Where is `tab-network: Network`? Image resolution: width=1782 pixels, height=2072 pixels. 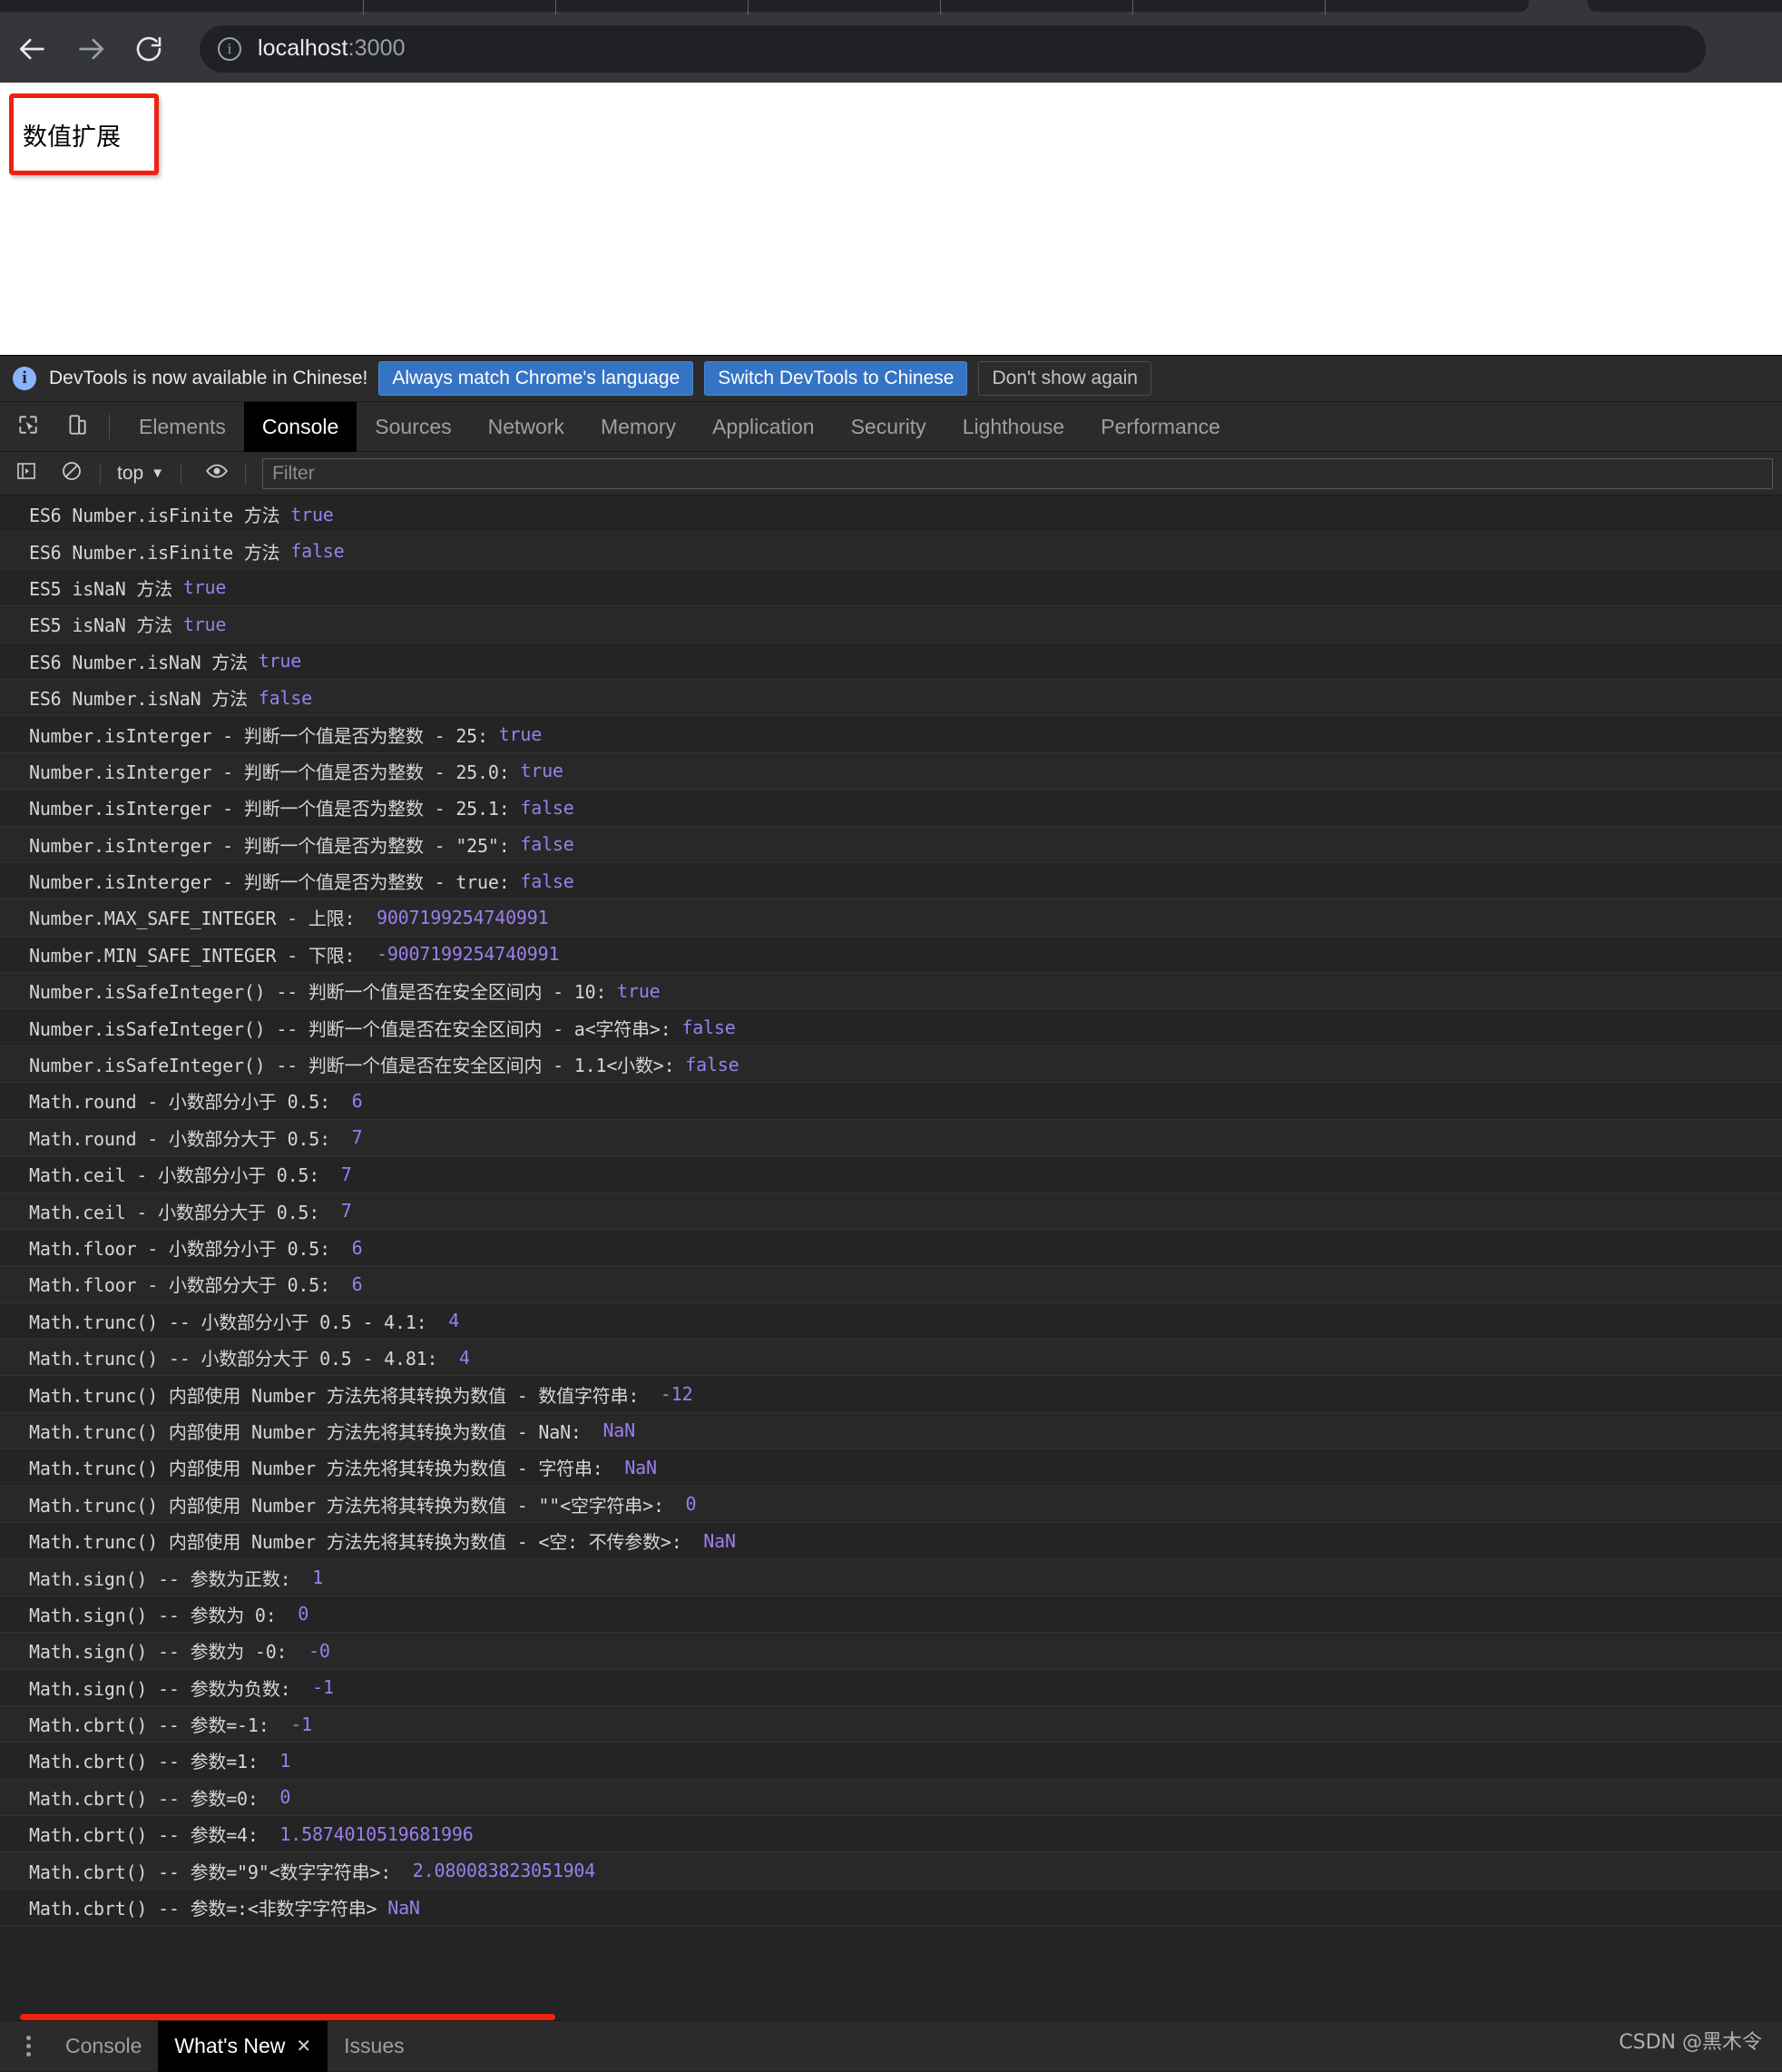
tab-network: Network is located at coordinates (527, 427).